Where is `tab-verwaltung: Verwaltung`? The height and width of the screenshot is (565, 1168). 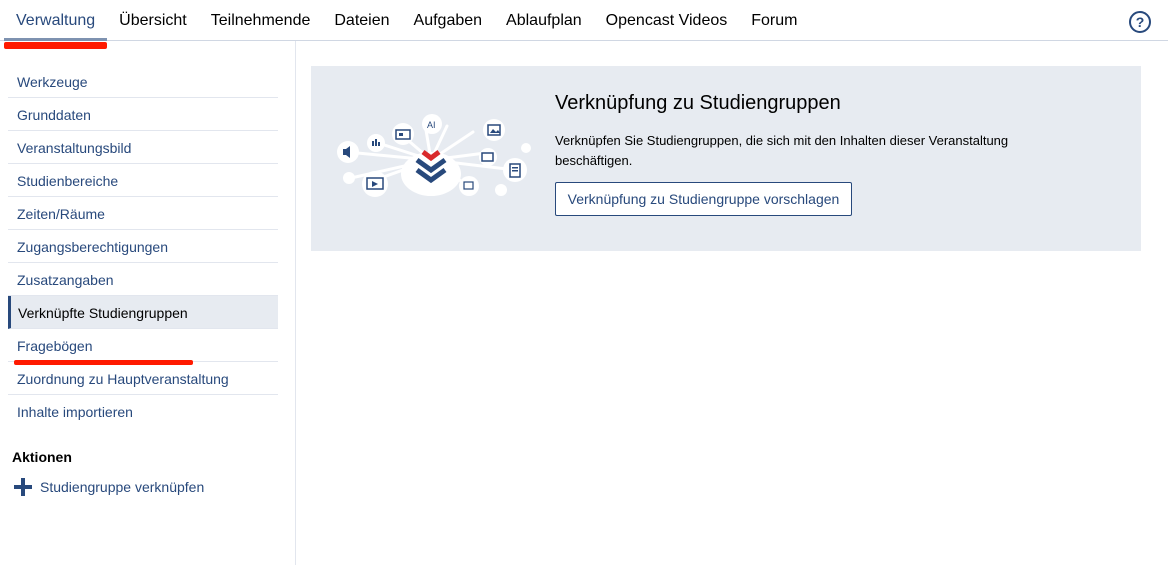
tab-verwaltung: Verwaltung is located at coordinates (56, 20).